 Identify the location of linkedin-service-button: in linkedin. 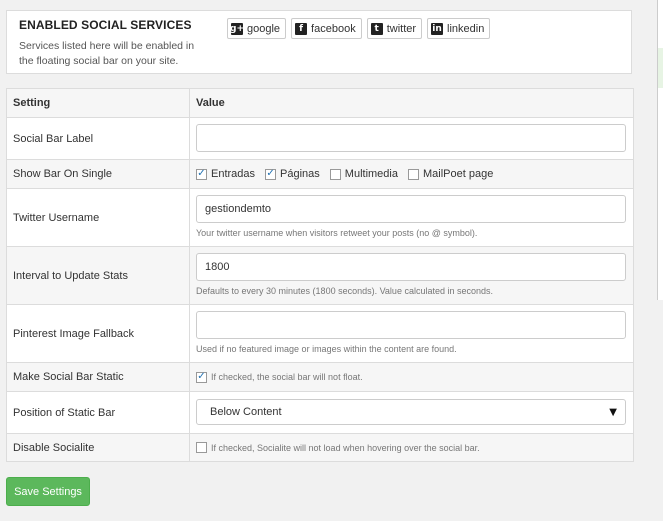
(459, 28).